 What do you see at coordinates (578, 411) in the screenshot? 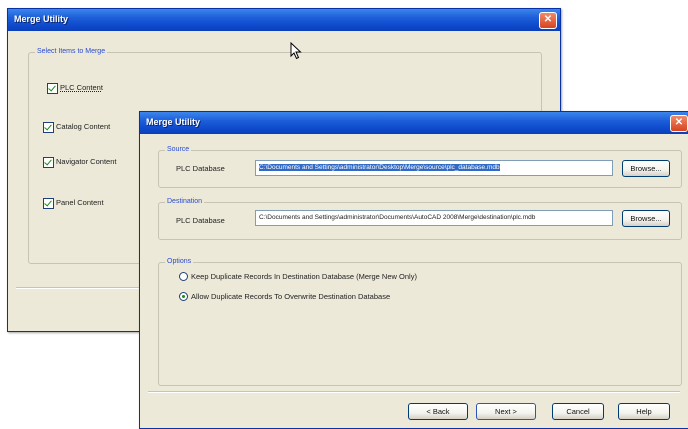
I see `cancel-button: Cancel` at bounding box center [578, 411].